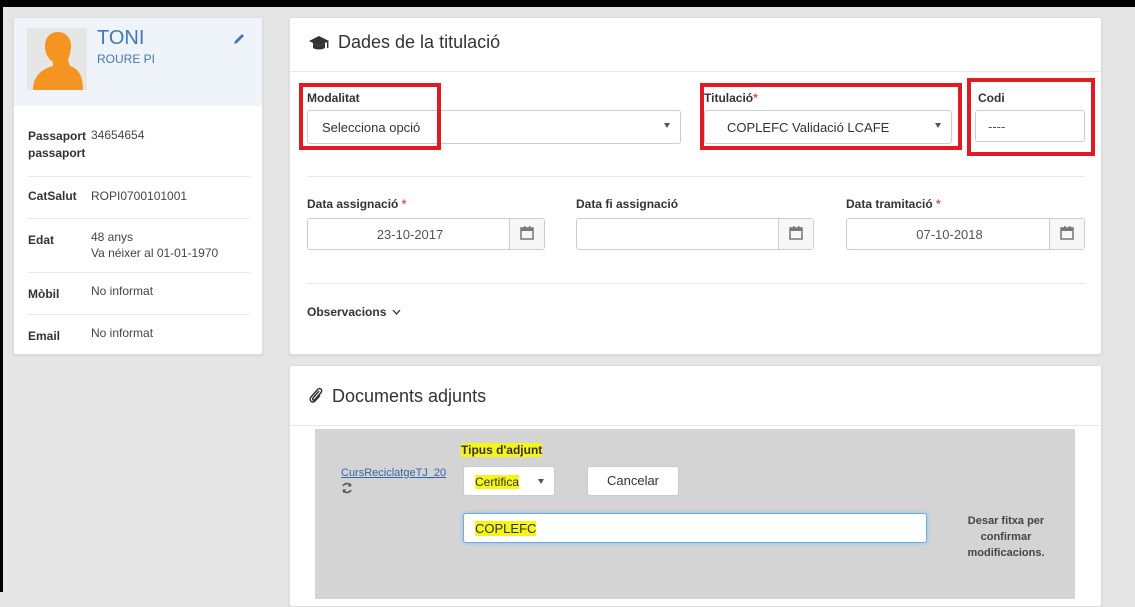 The width and height of the screenshot is (1135, 607). I want to click on profile-row-mobil: Mòbil No informat, so click(139, 293).